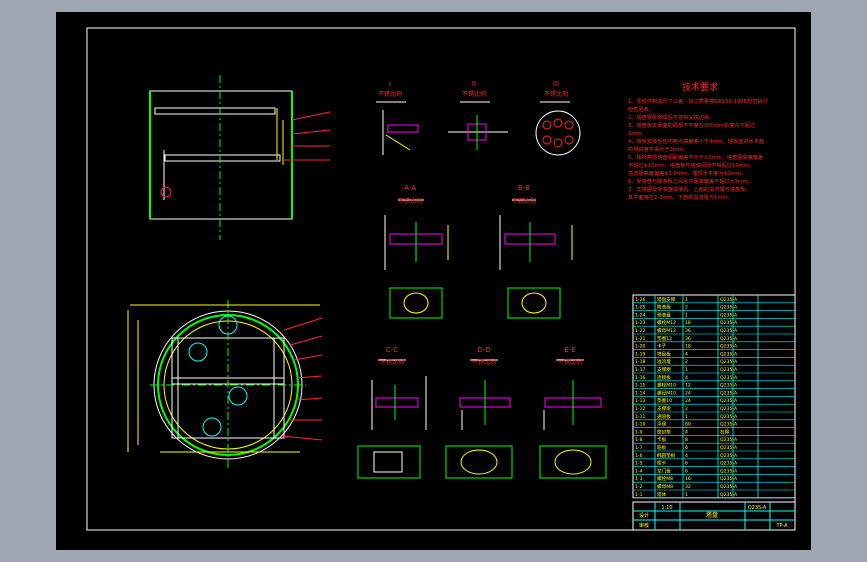 This screenshot has width=867, height=562. Describe the element at coordinates (641, 109) in the screenshot. I see `tech-line: 检查验收。` at that location.